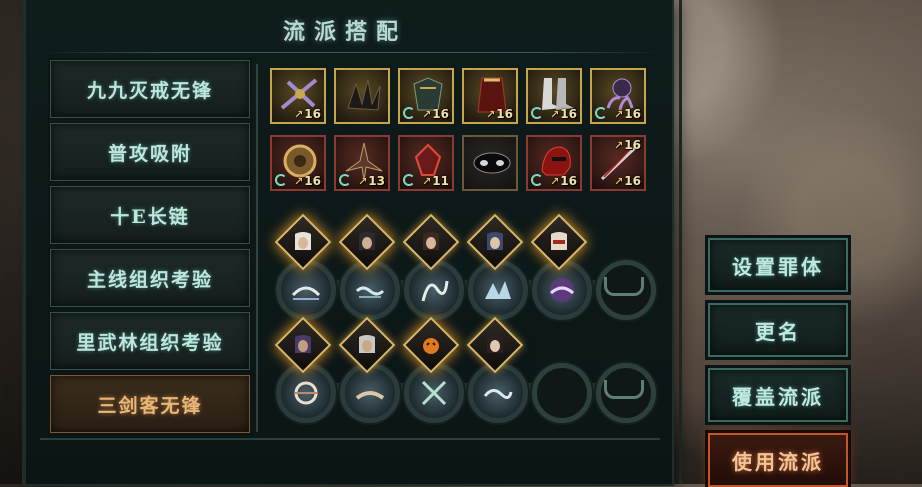  I want to click on build-label: 主线组织考验, so click(149, 279).